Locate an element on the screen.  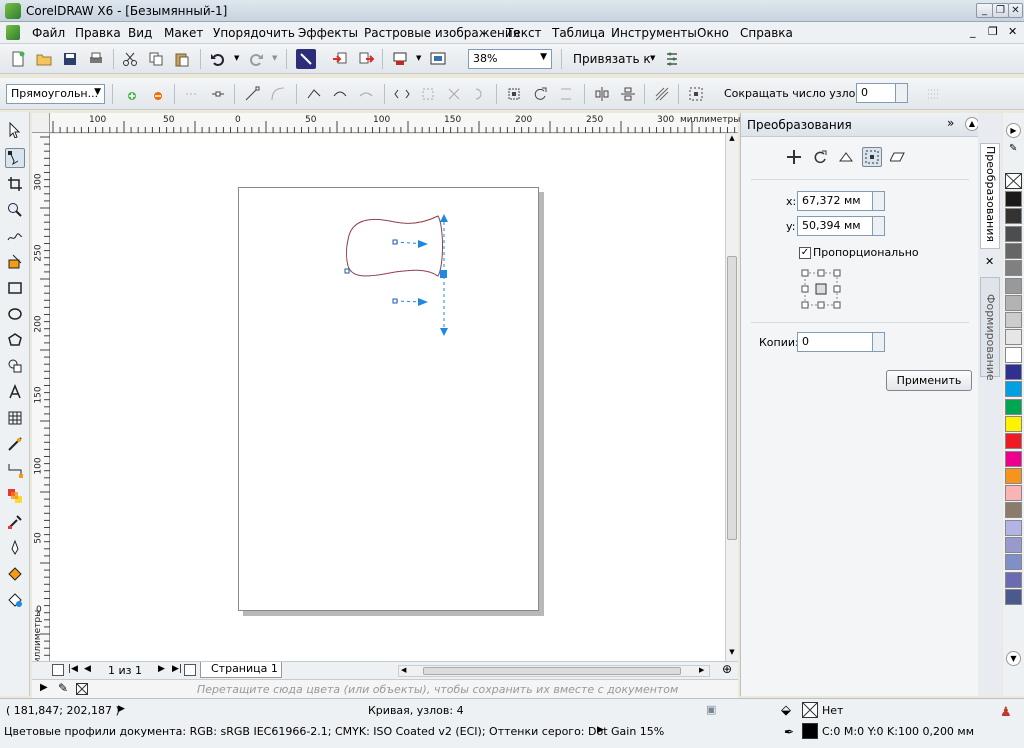
text-tool-icon is located at coordinates (15, 392).